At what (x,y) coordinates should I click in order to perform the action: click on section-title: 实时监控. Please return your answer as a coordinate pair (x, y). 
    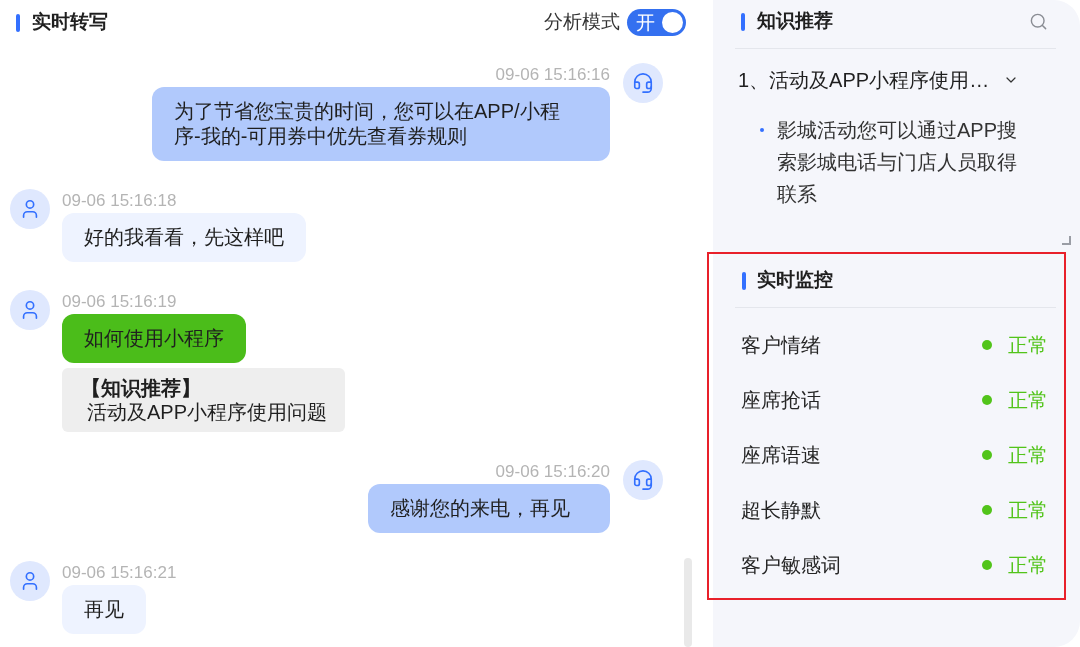
    Looking at the image, I should click on (795, 280).